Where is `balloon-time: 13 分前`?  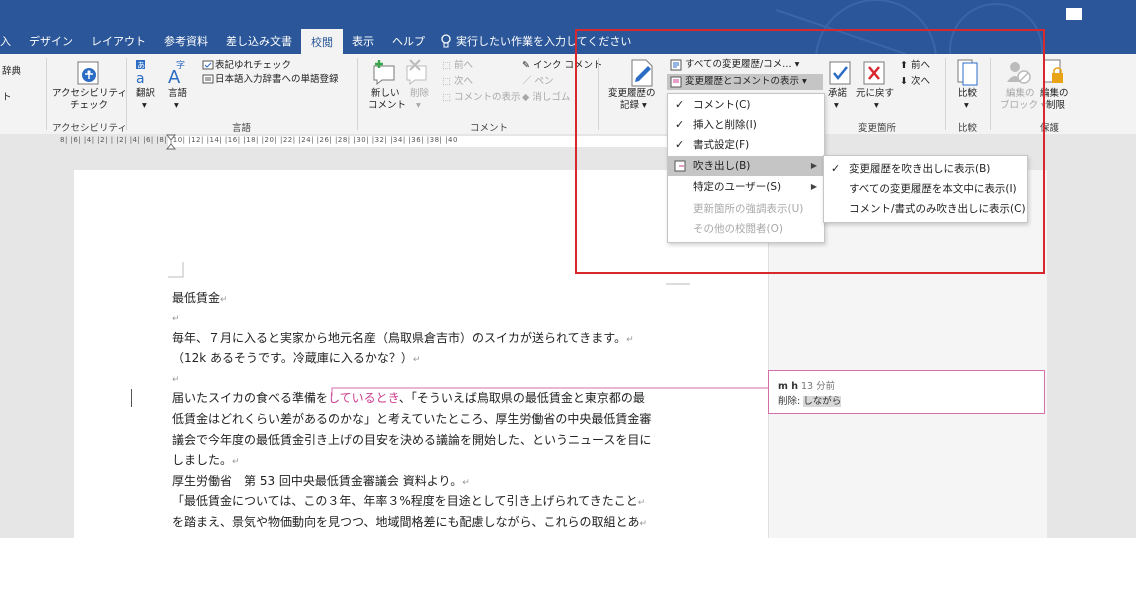
balloon-time: 13 分前 is located at coordinates (818, 386).